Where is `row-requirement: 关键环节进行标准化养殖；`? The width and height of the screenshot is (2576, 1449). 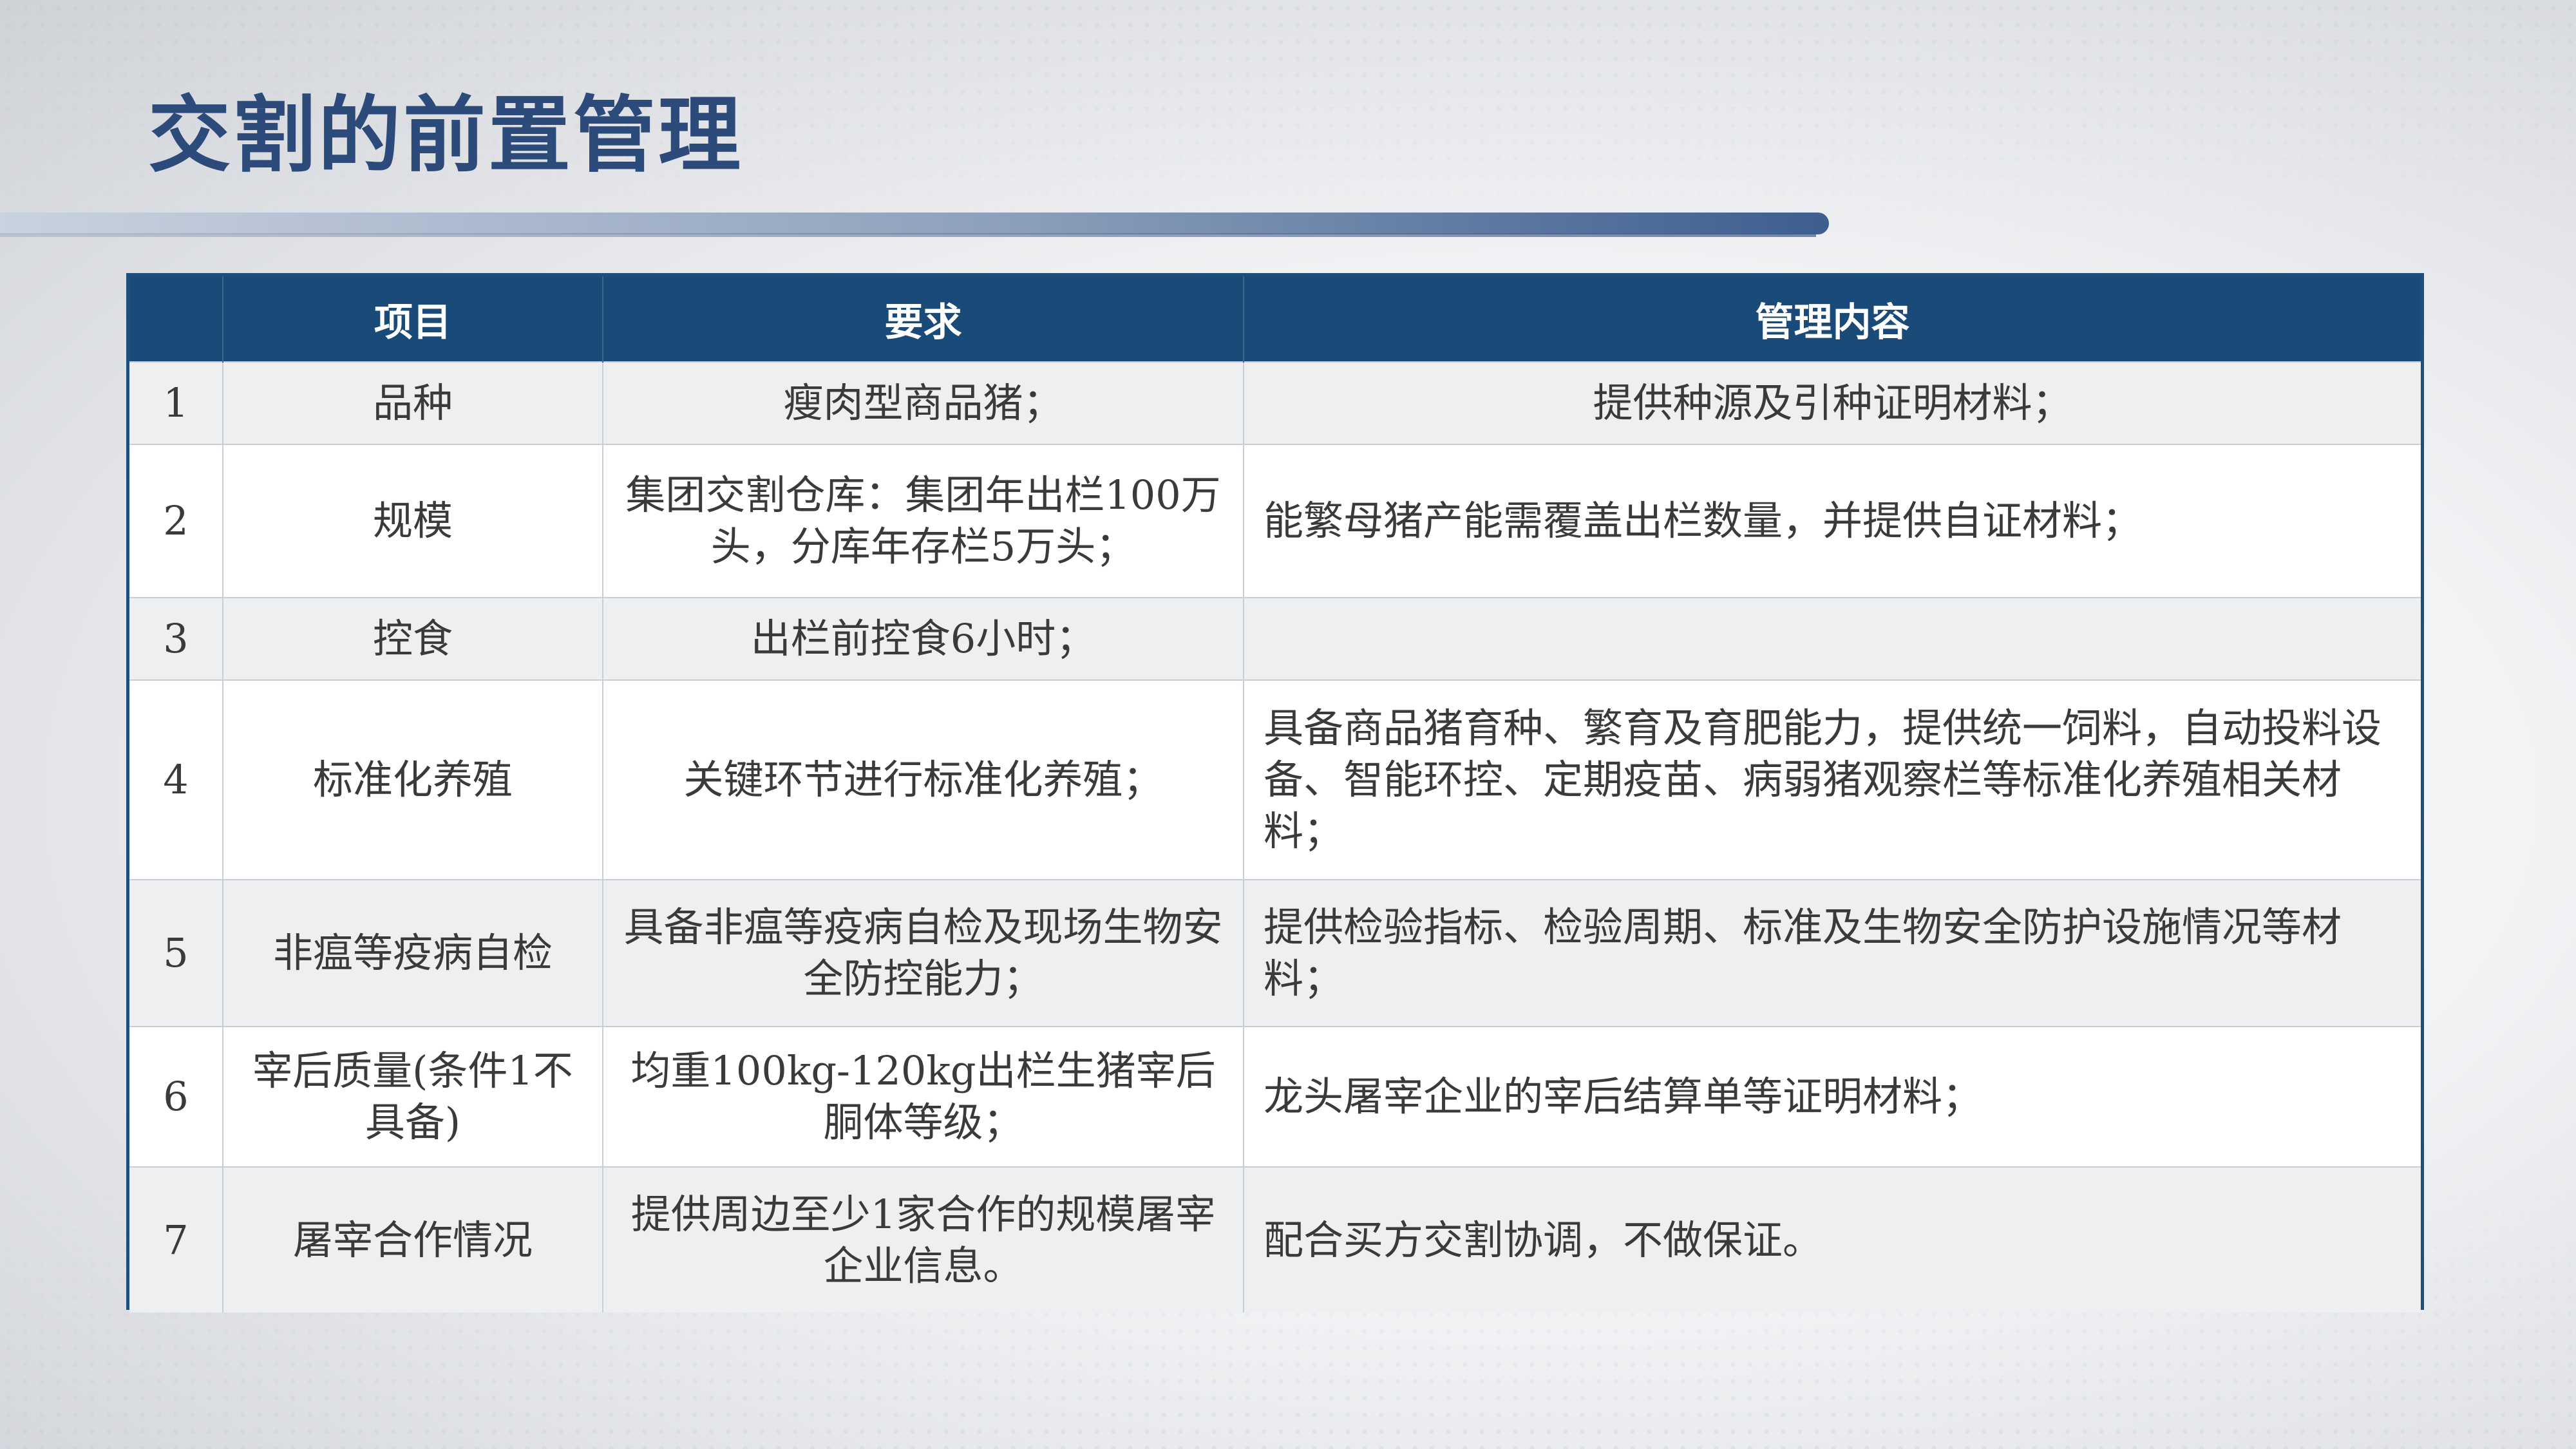
row-requirement: 关键环节进行标准化养殖； is located at coordinates (923, 780).